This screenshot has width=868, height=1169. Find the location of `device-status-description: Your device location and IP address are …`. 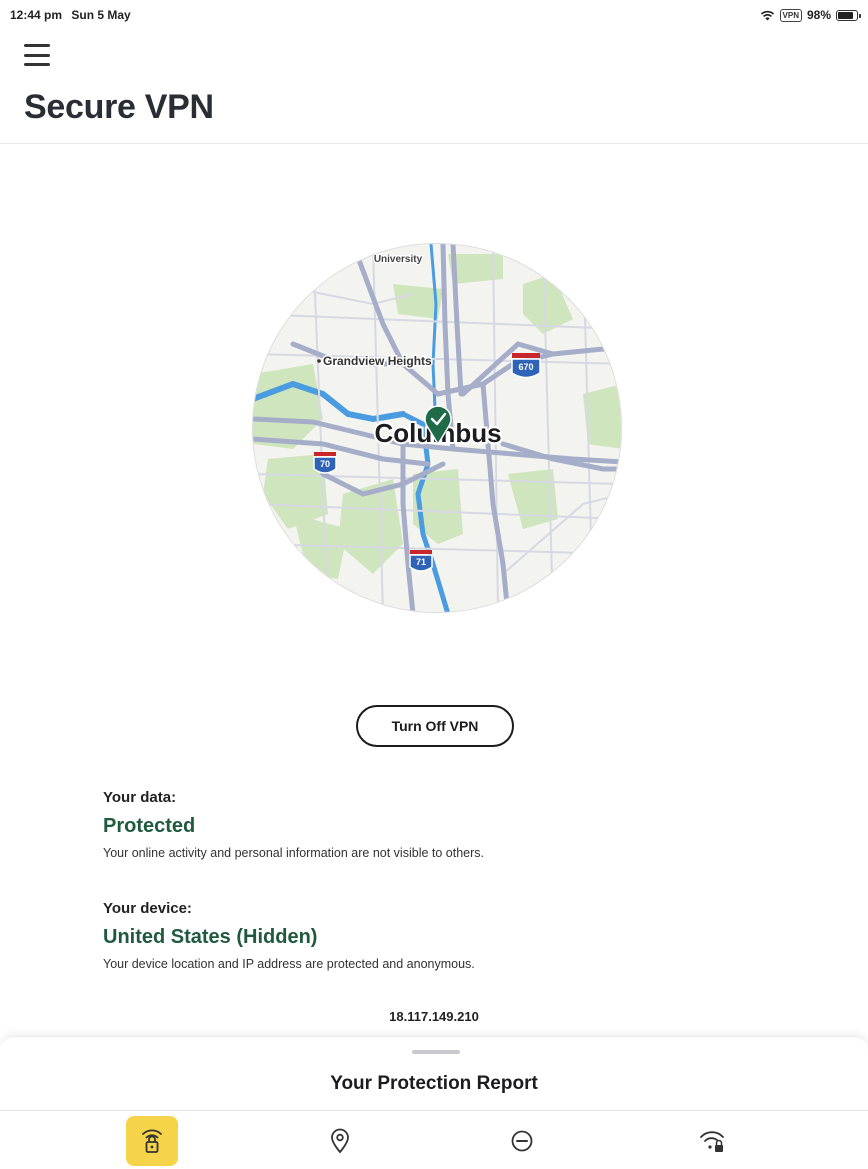

device-status-description: Your device location and IP address are … is located at coordinates (289, 964).